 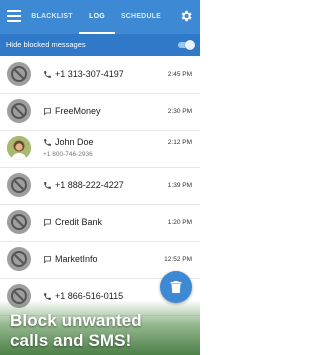 I want to click on hamburger-menu-icon, so click(x=14, y=16).